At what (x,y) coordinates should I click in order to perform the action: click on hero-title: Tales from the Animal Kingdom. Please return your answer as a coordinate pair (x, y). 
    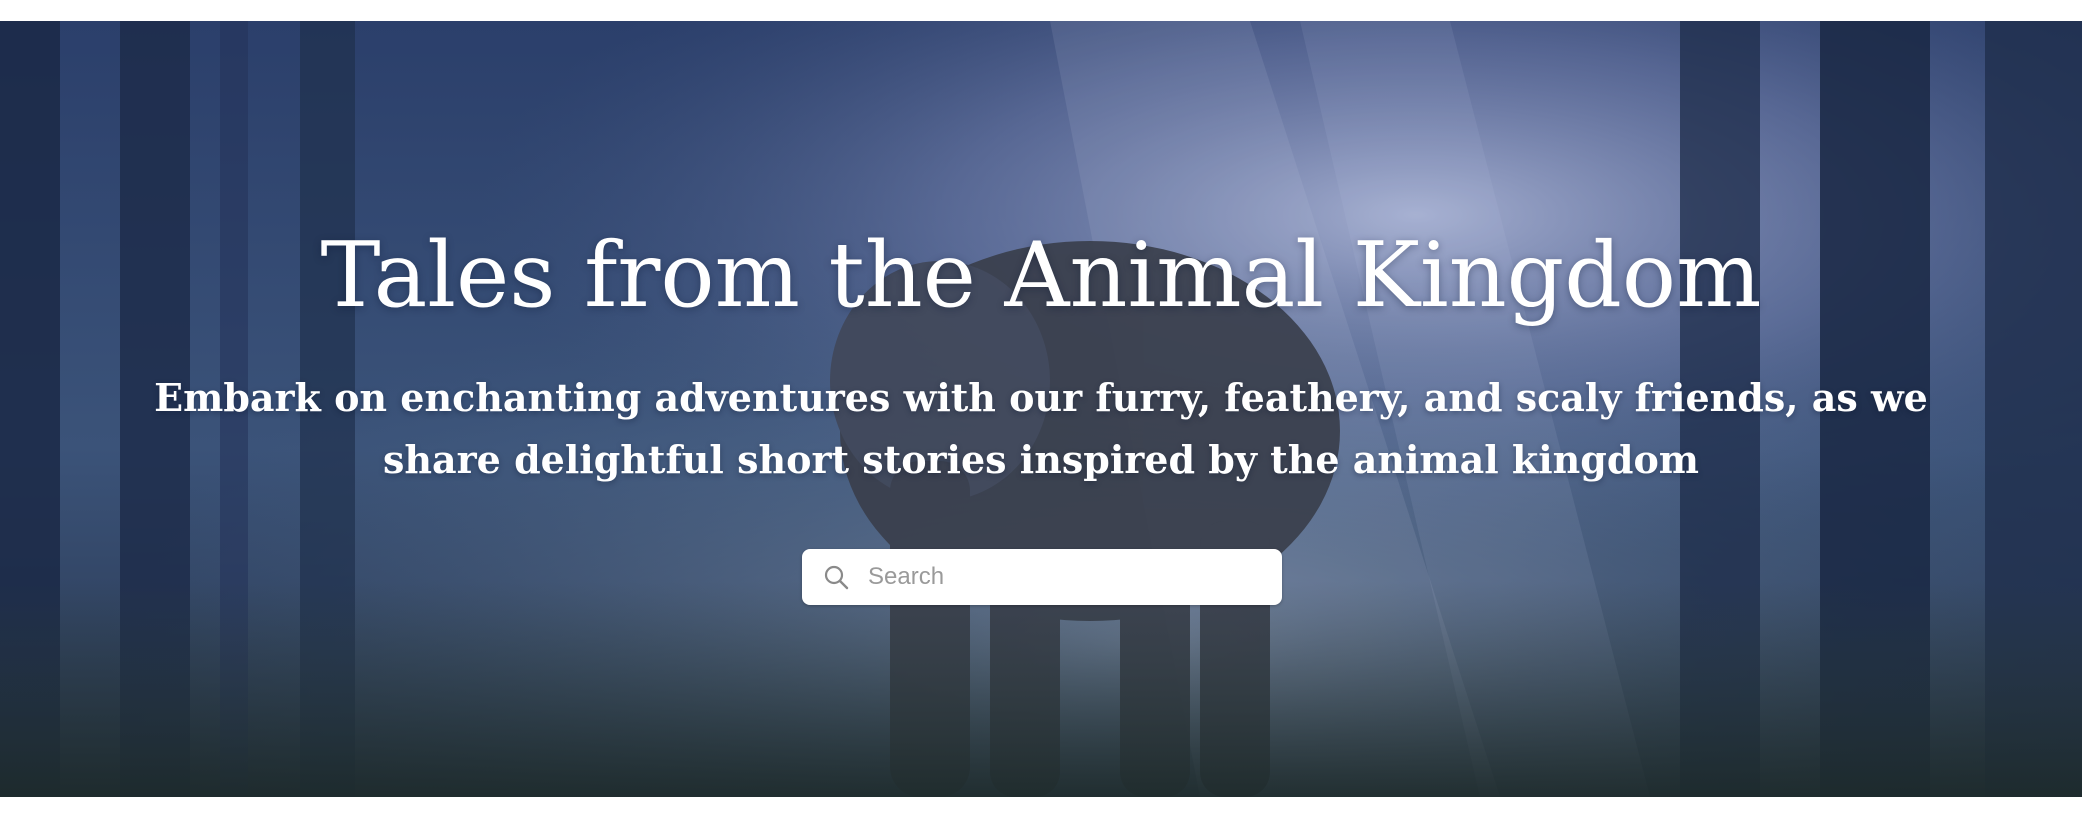
    Looking at the image, I should click on (1041, 275).